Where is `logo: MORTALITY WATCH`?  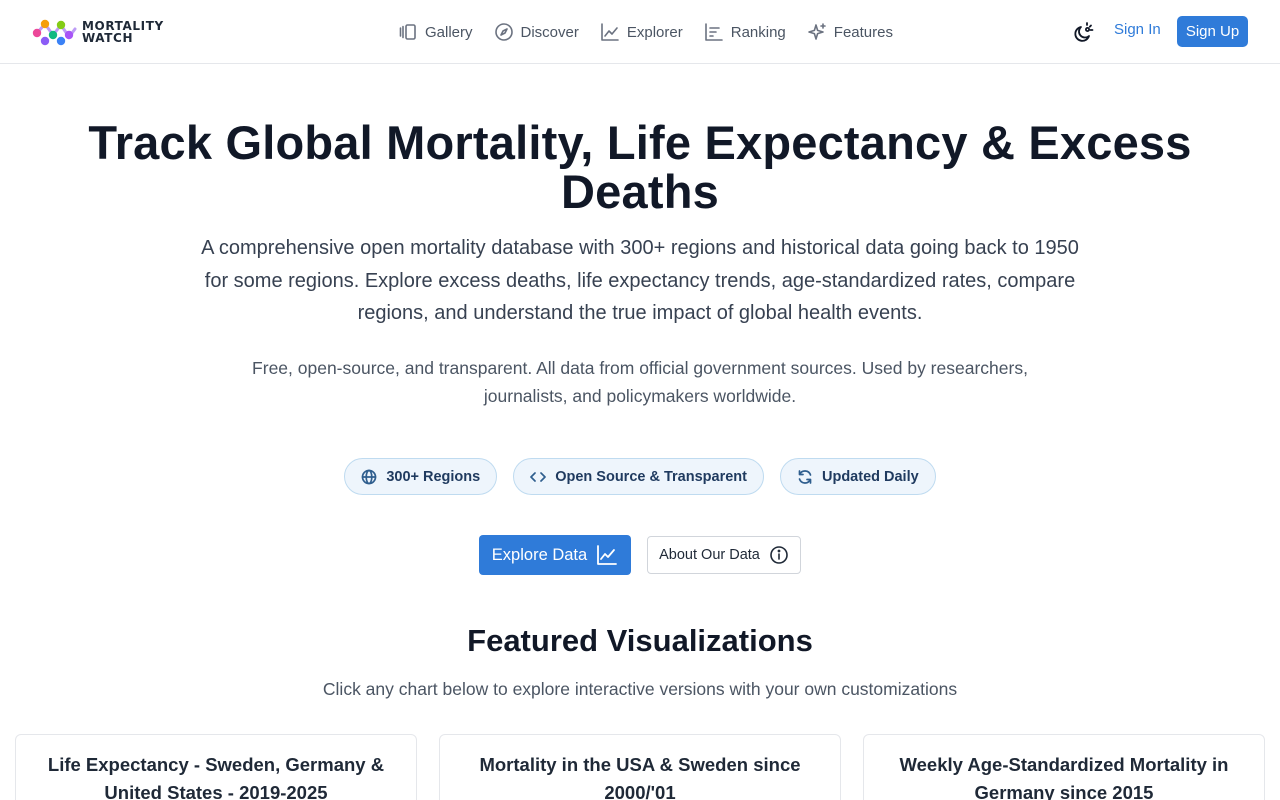
logo: MORTALITY WATCH is located at coordinates (101, 32).